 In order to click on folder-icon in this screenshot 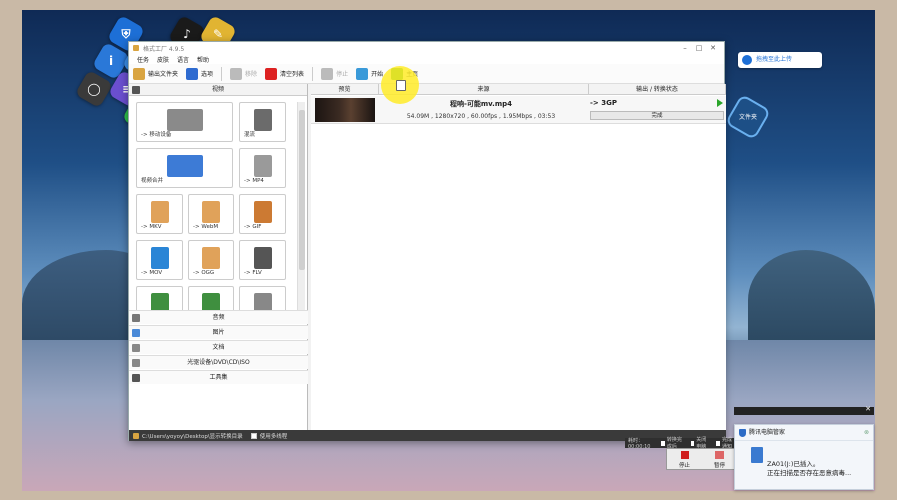, I will do `click(136, 435)`.